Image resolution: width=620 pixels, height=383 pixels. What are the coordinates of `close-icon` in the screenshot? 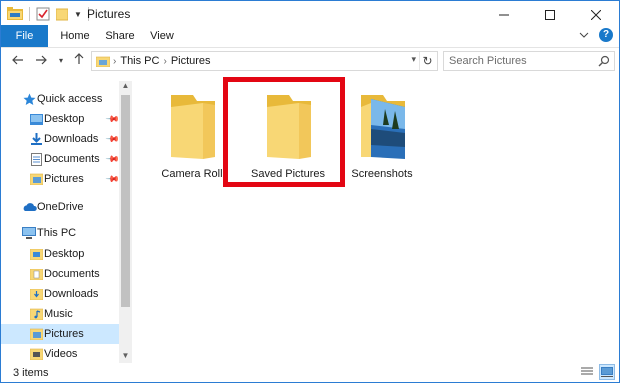 It's located at (596, 14).